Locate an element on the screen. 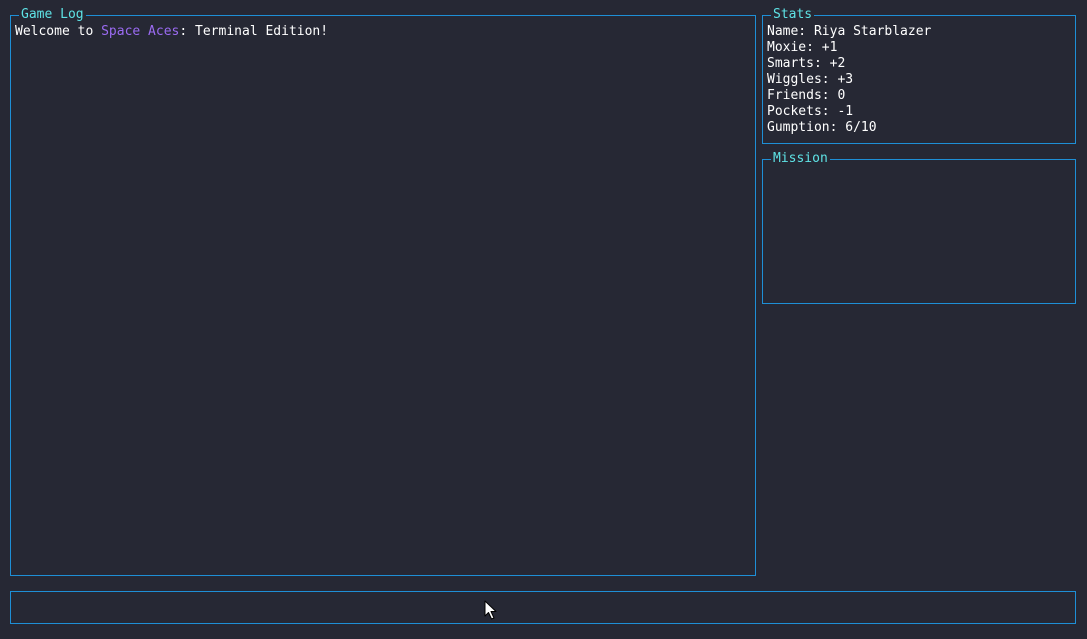  log-line-welcome: Welcome to Space Aces: Terminal Edition! is located at coordinates (171, 31).